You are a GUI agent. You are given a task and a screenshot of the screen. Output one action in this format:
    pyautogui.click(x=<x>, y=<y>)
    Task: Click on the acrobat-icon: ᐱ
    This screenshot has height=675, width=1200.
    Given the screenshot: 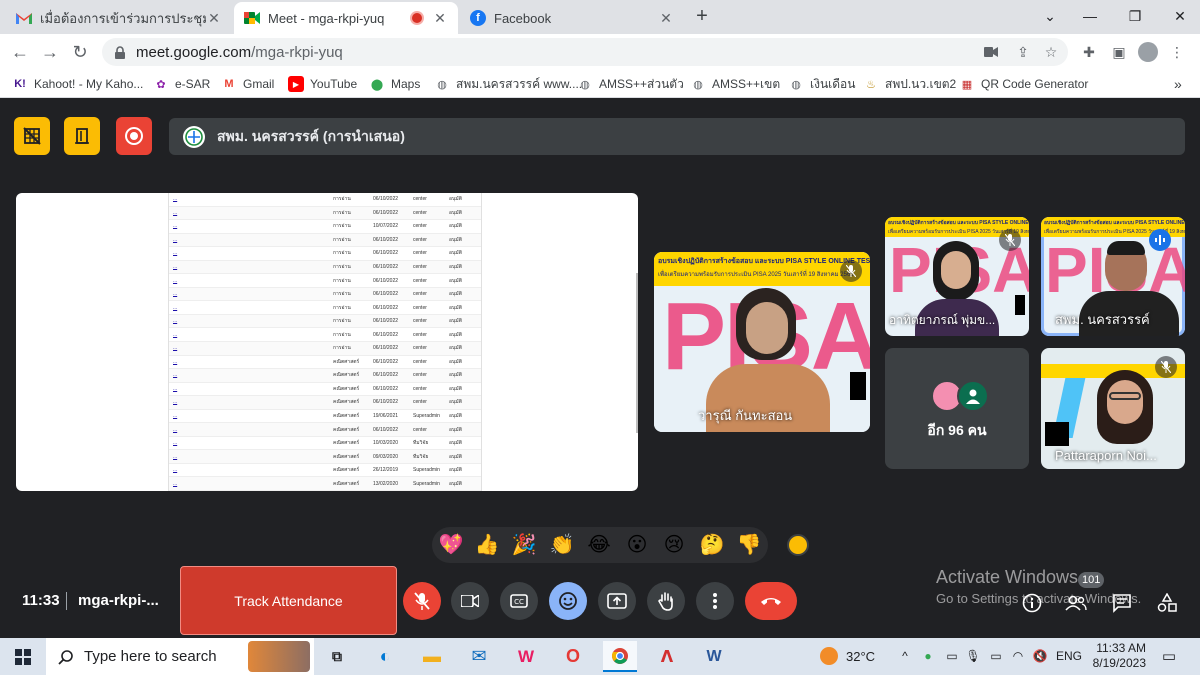 What is the action you would take?
    pyautogui.click(x=667, y=656)
    